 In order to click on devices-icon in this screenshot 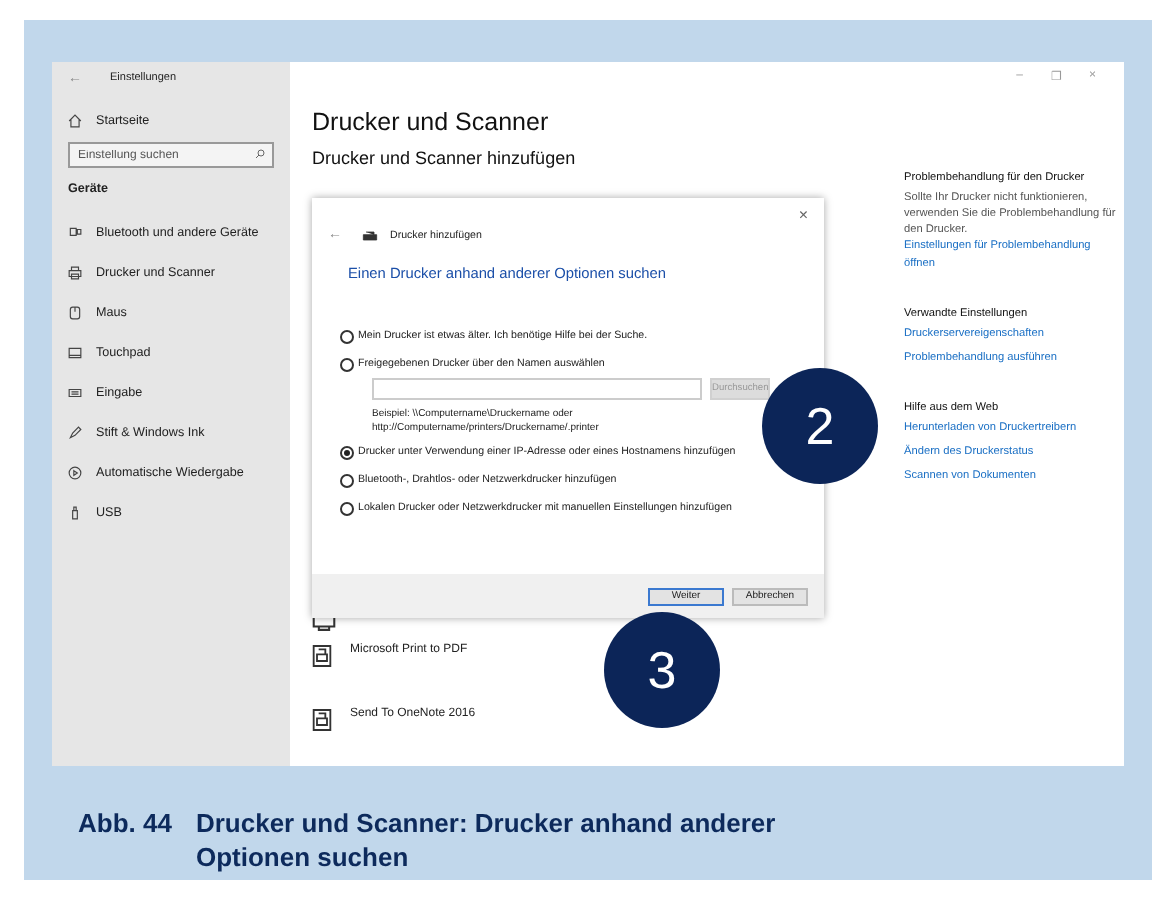, I will do `click(75, 232)`.